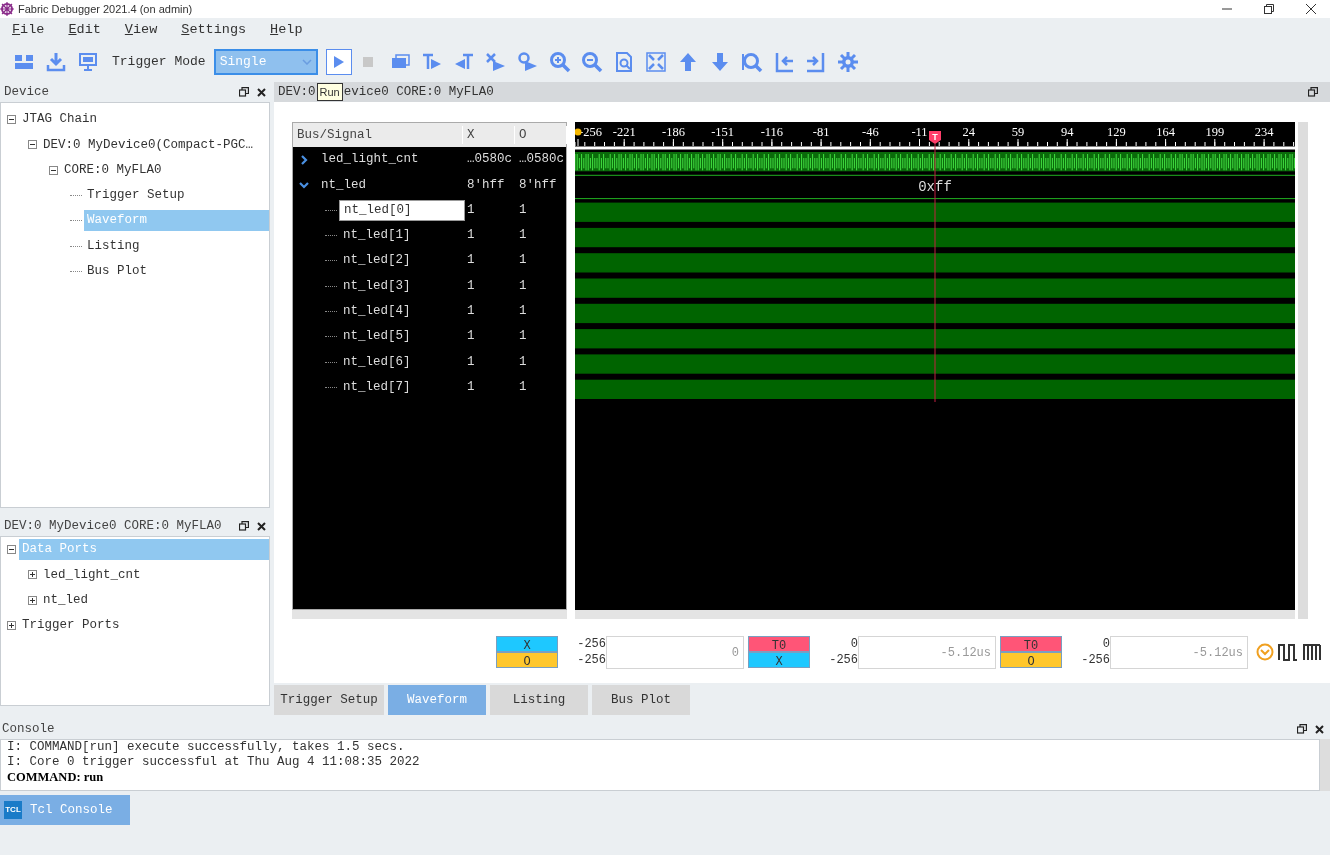 The image size is (1330, 855). I want to click on tick-label: 164, so click(1165, 132).